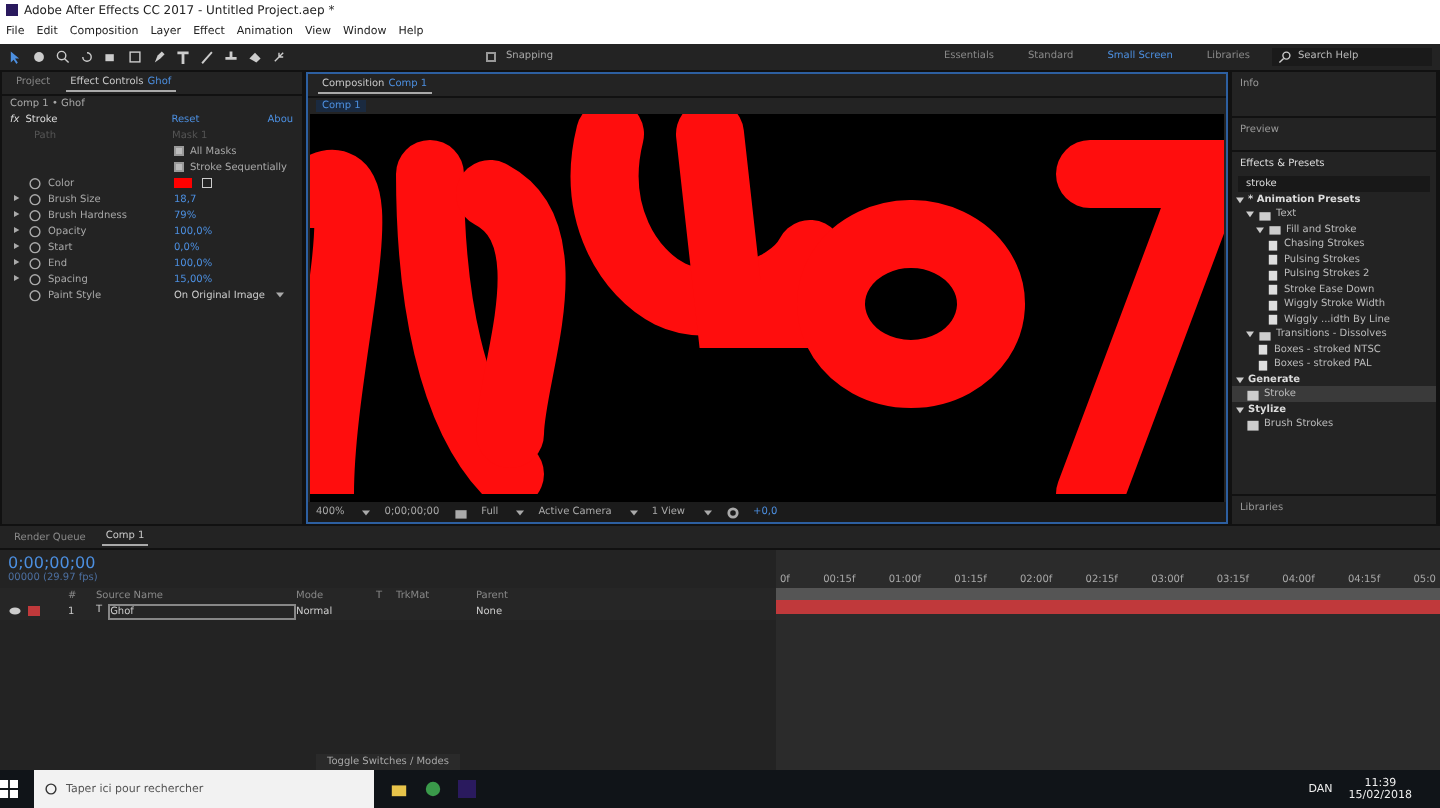 This screenshot has height=808, width=1440. I want to click on timeline-timecode: 0;00;00;00, so click(388, 563).